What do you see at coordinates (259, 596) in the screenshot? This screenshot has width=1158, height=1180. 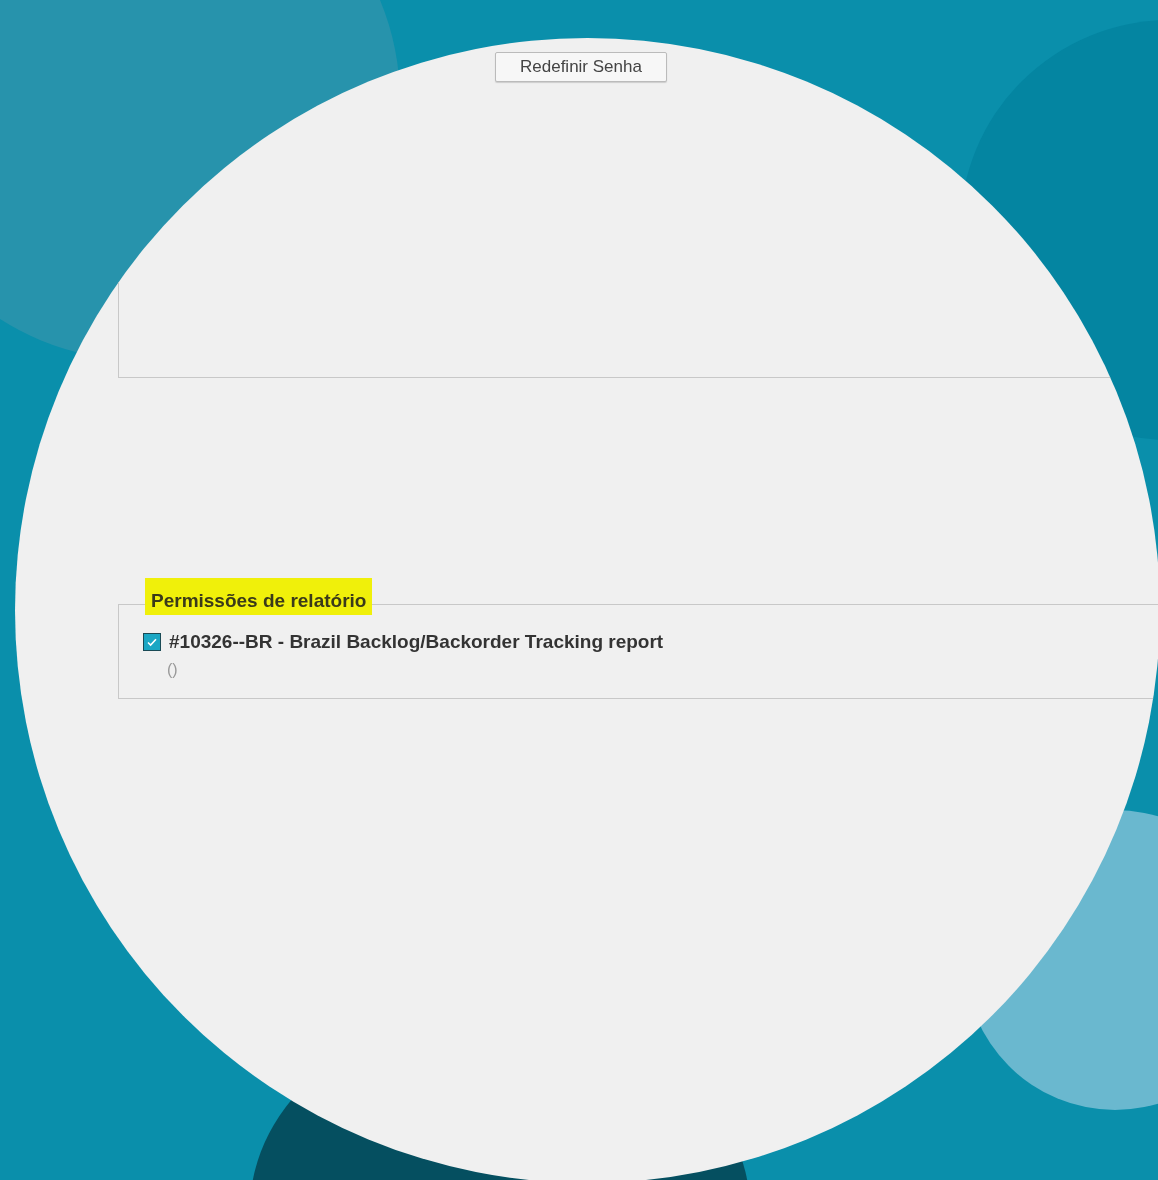 I see `fieldset-legend: Permissões de relatório` at bounding box center [259, 596].